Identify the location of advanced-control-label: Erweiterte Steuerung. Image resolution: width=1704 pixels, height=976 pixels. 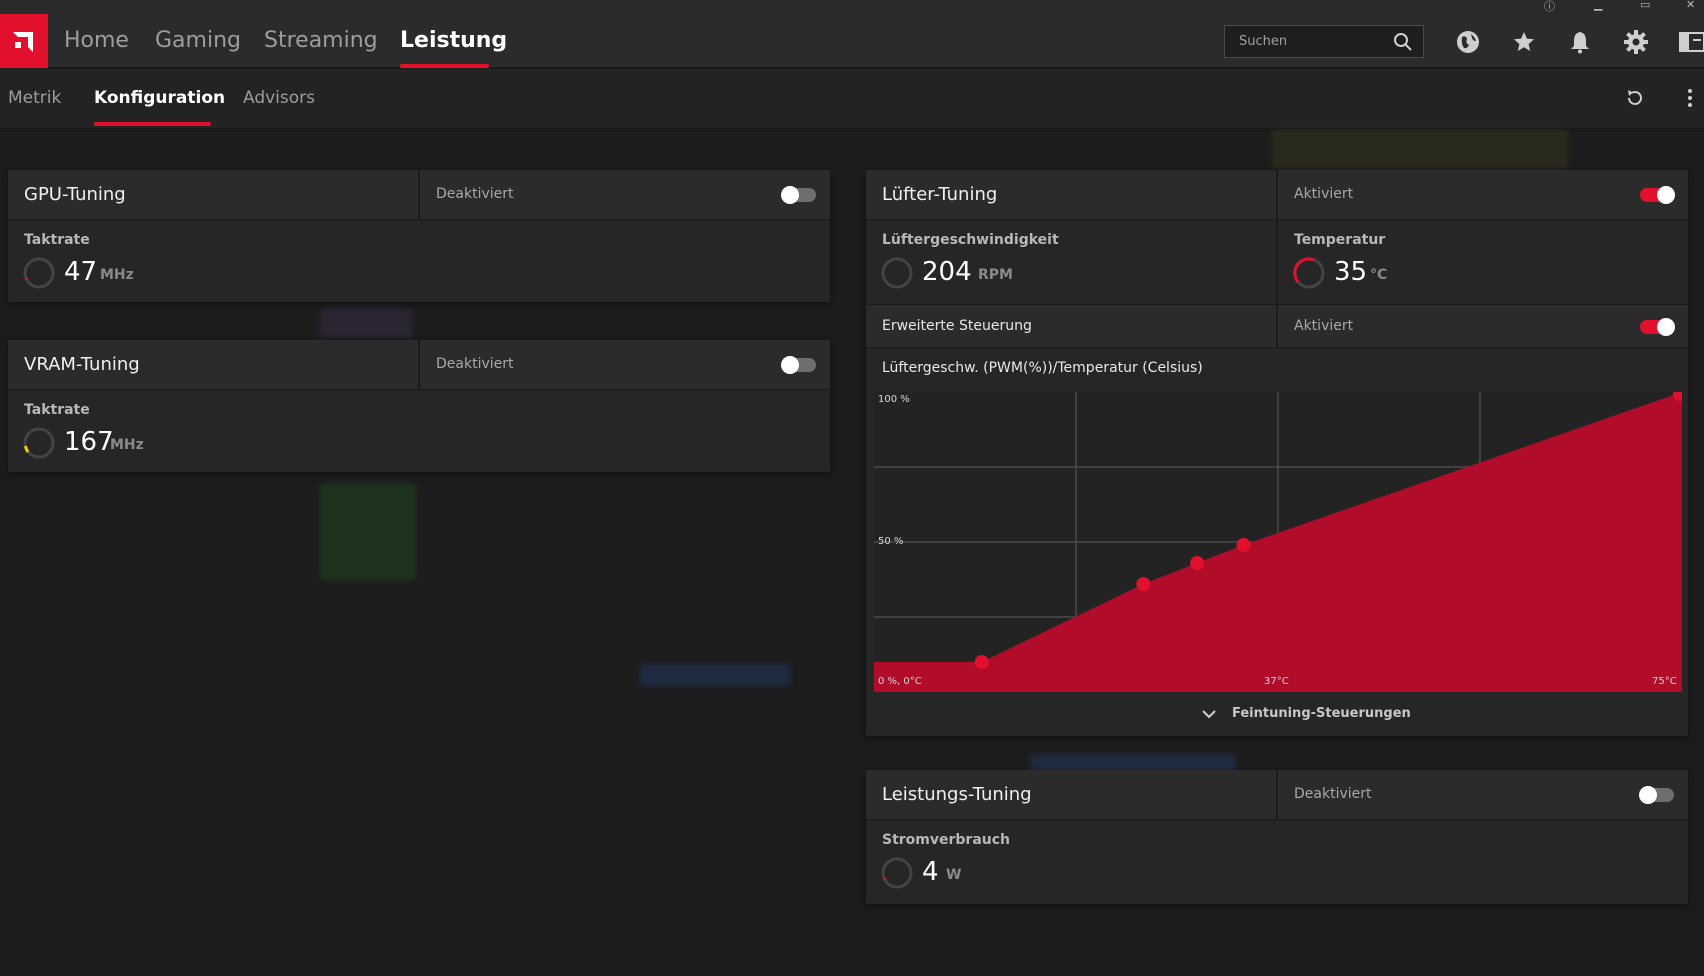
(957, 326).